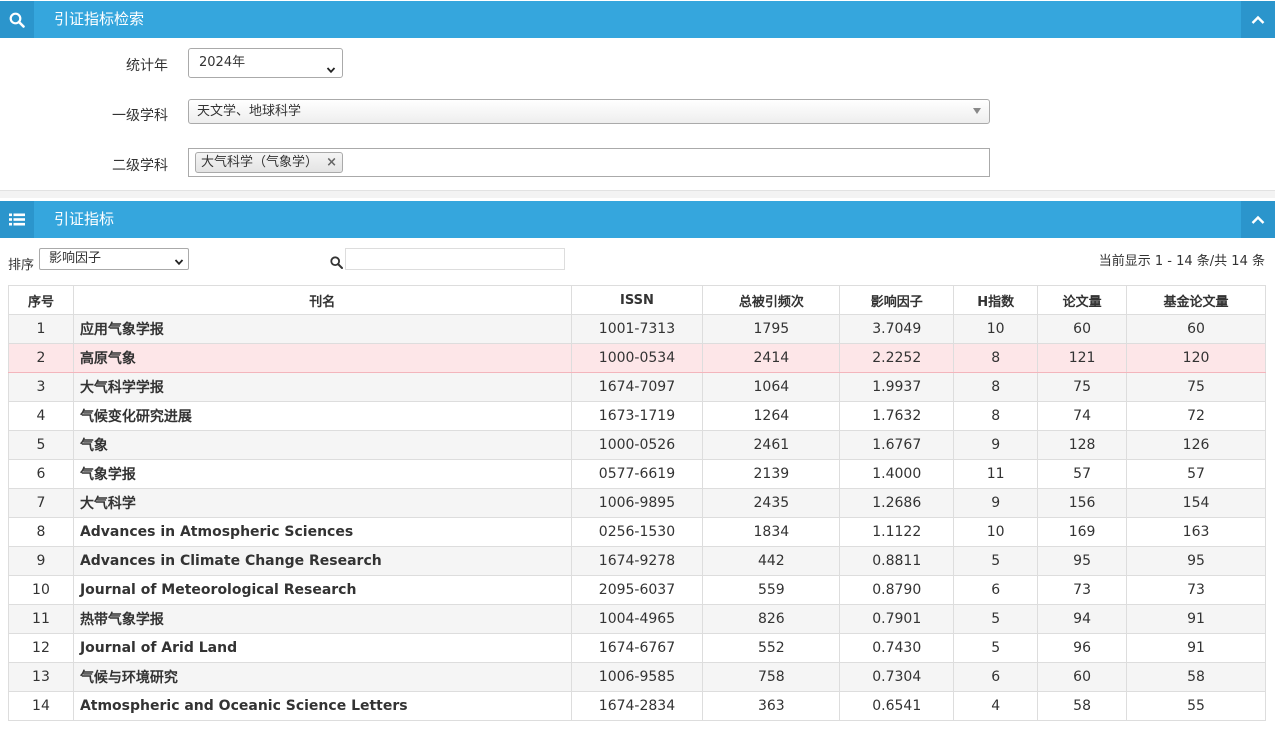  Describe the element at coordinates (1196, 300) in the screenshot. I see `col-header-funded-papers: 基金论文量` at that location.